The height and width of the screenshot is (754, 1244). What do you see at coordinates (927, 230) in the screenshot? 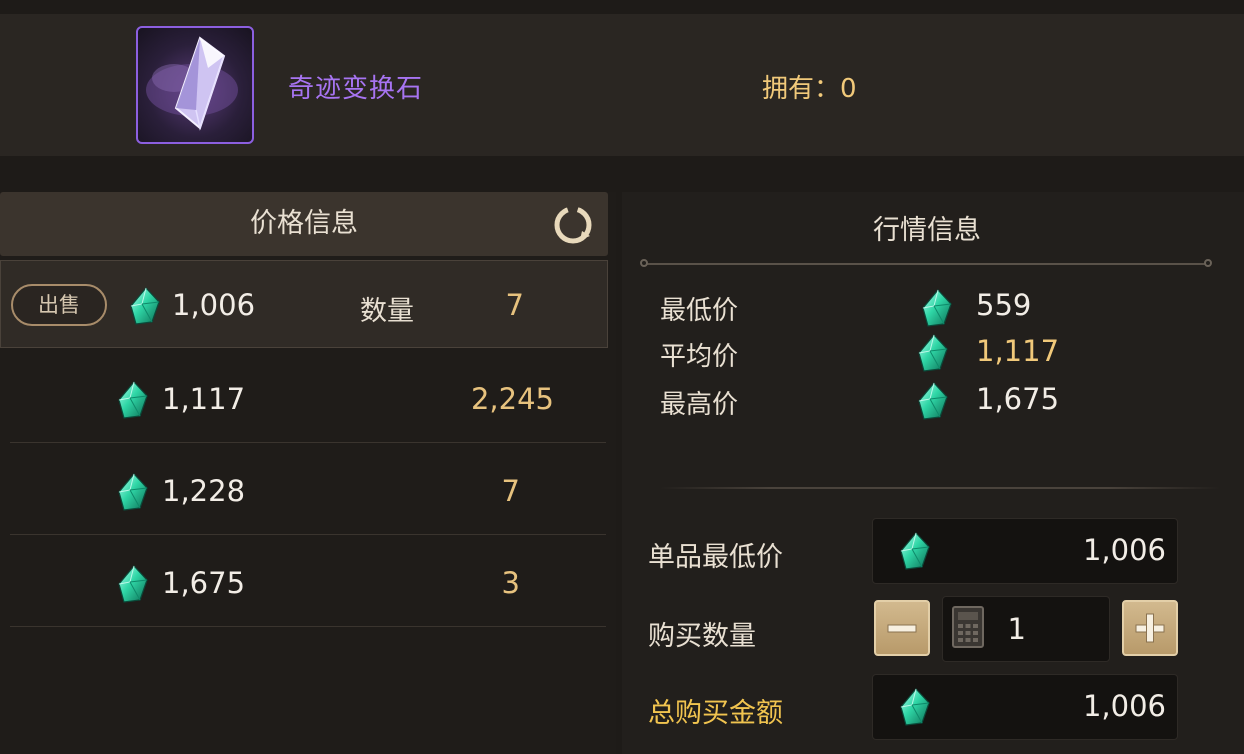
I see `market-panel-title: 行情信息` at bounding box center [927, 230].